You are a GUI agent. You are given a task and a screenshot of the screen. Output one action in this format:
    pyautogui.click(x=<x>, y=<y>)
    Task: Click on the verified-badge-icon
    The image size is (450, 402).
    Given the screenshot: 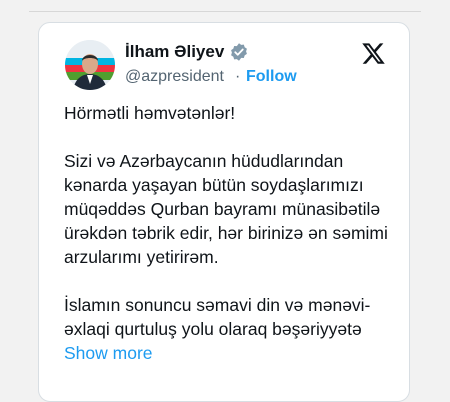 What is the action you would take?
    pyautogui.click(x=239, y=52)
    